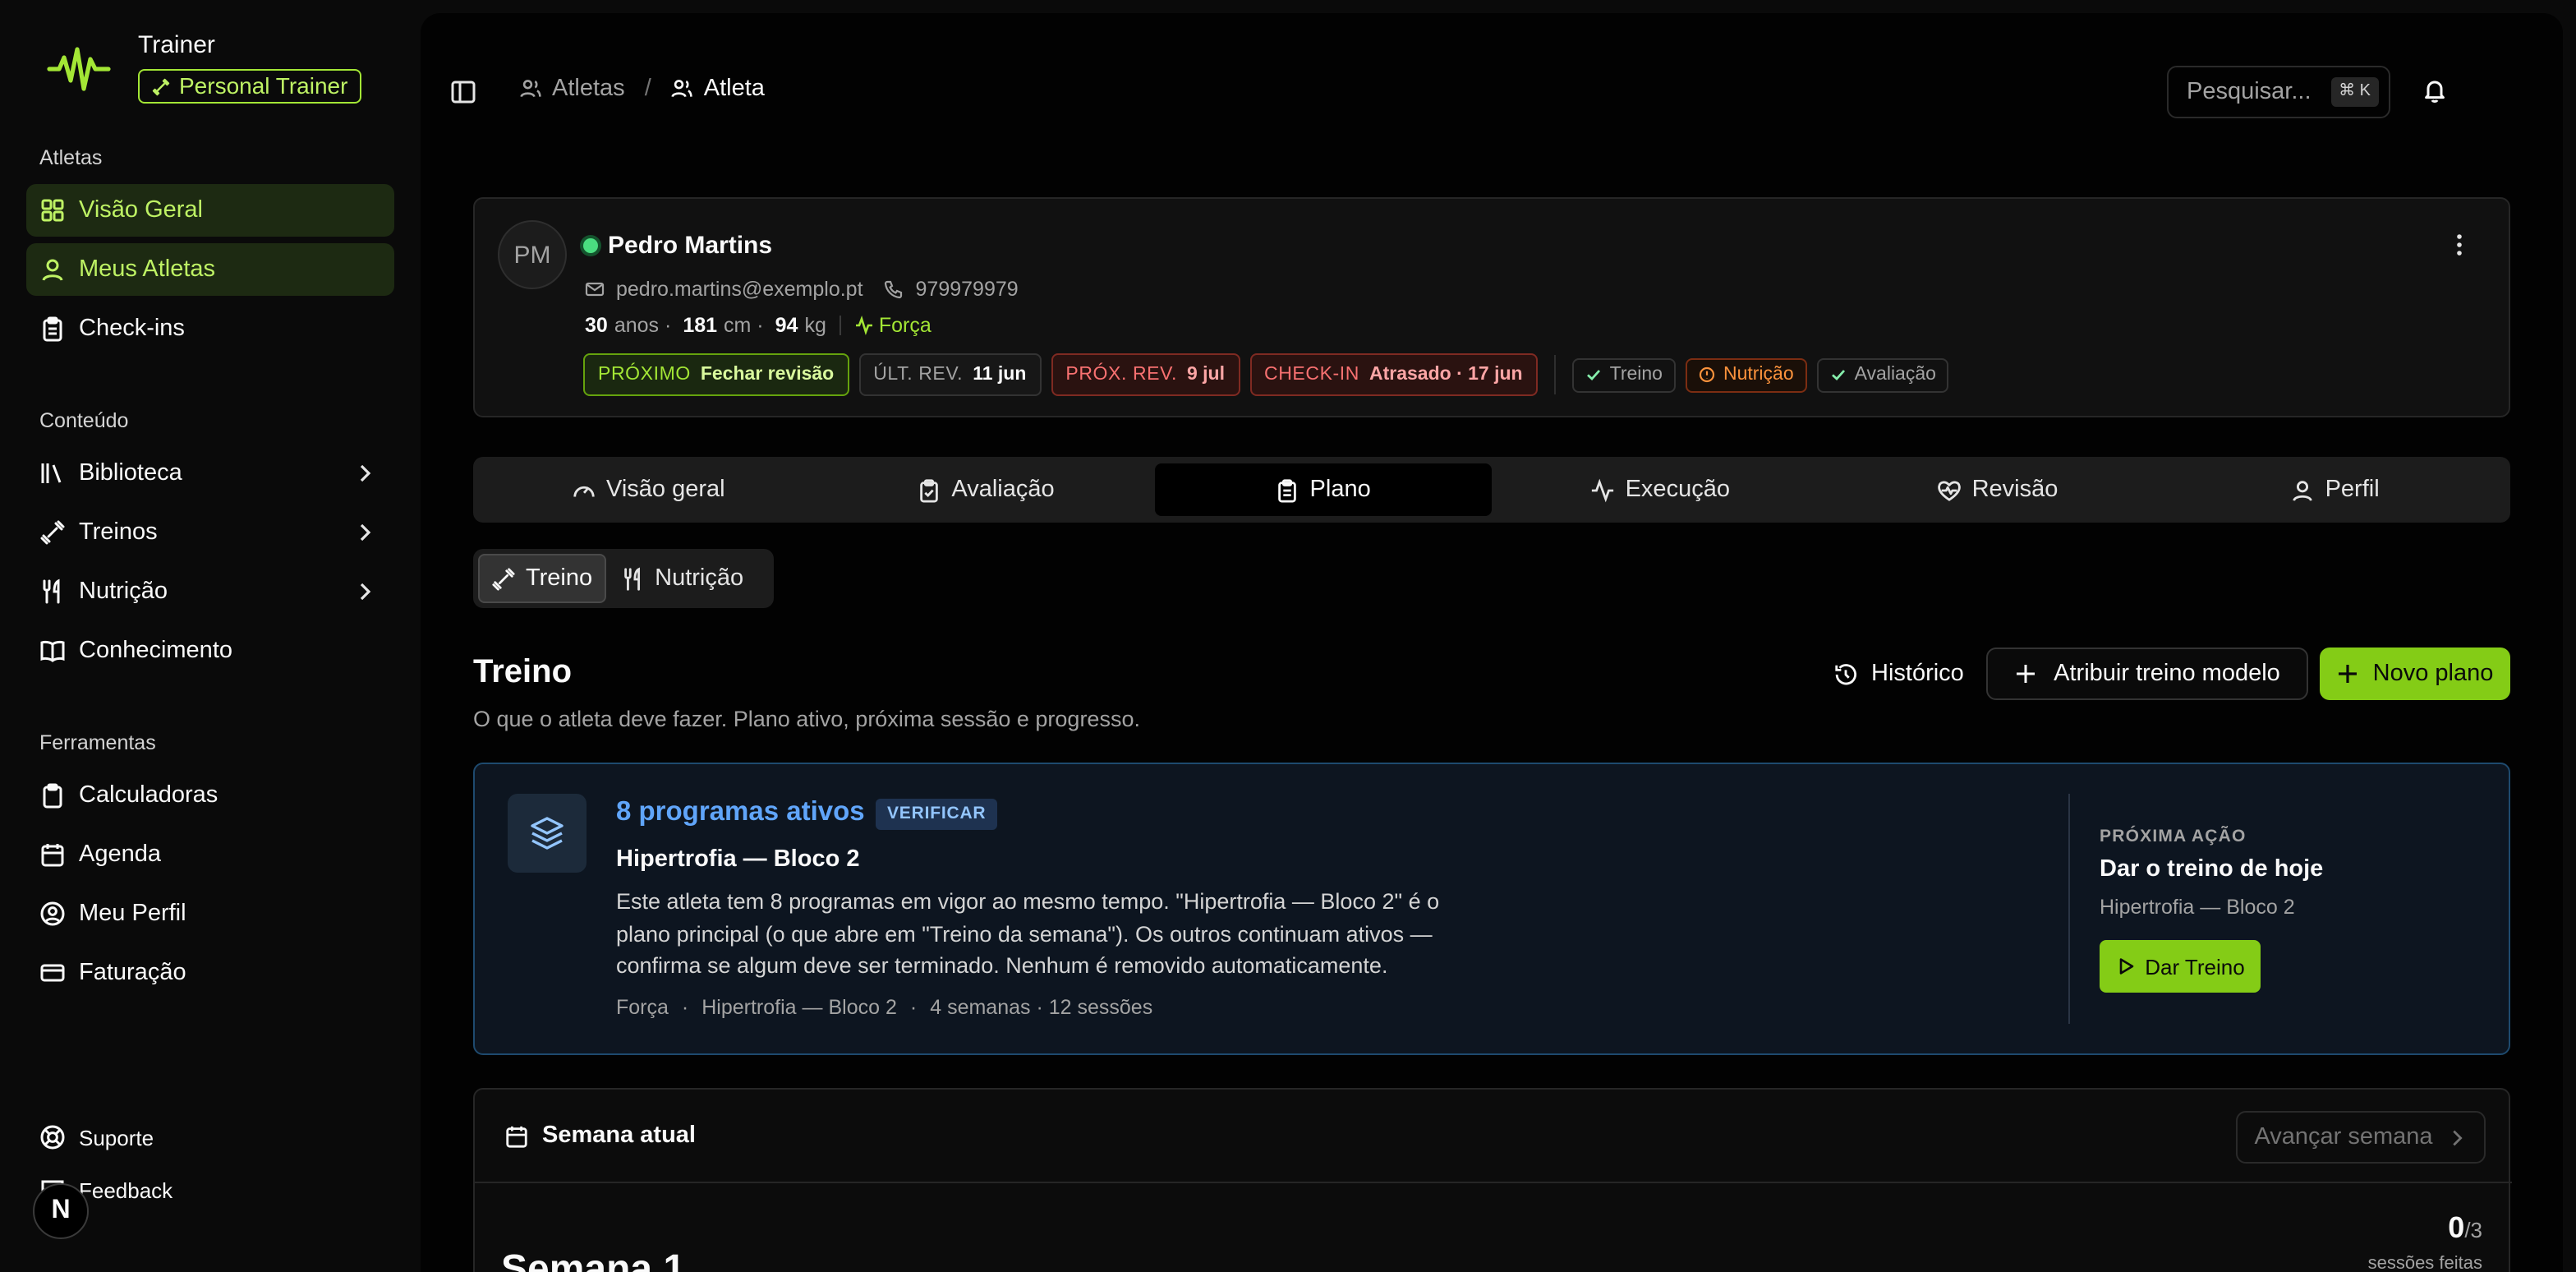 This screenshot has width=2576, height=1272. Describe the element at coordinates (1998, 489) in the screenshot. I see `tab-revisao: Revisão` at that location.